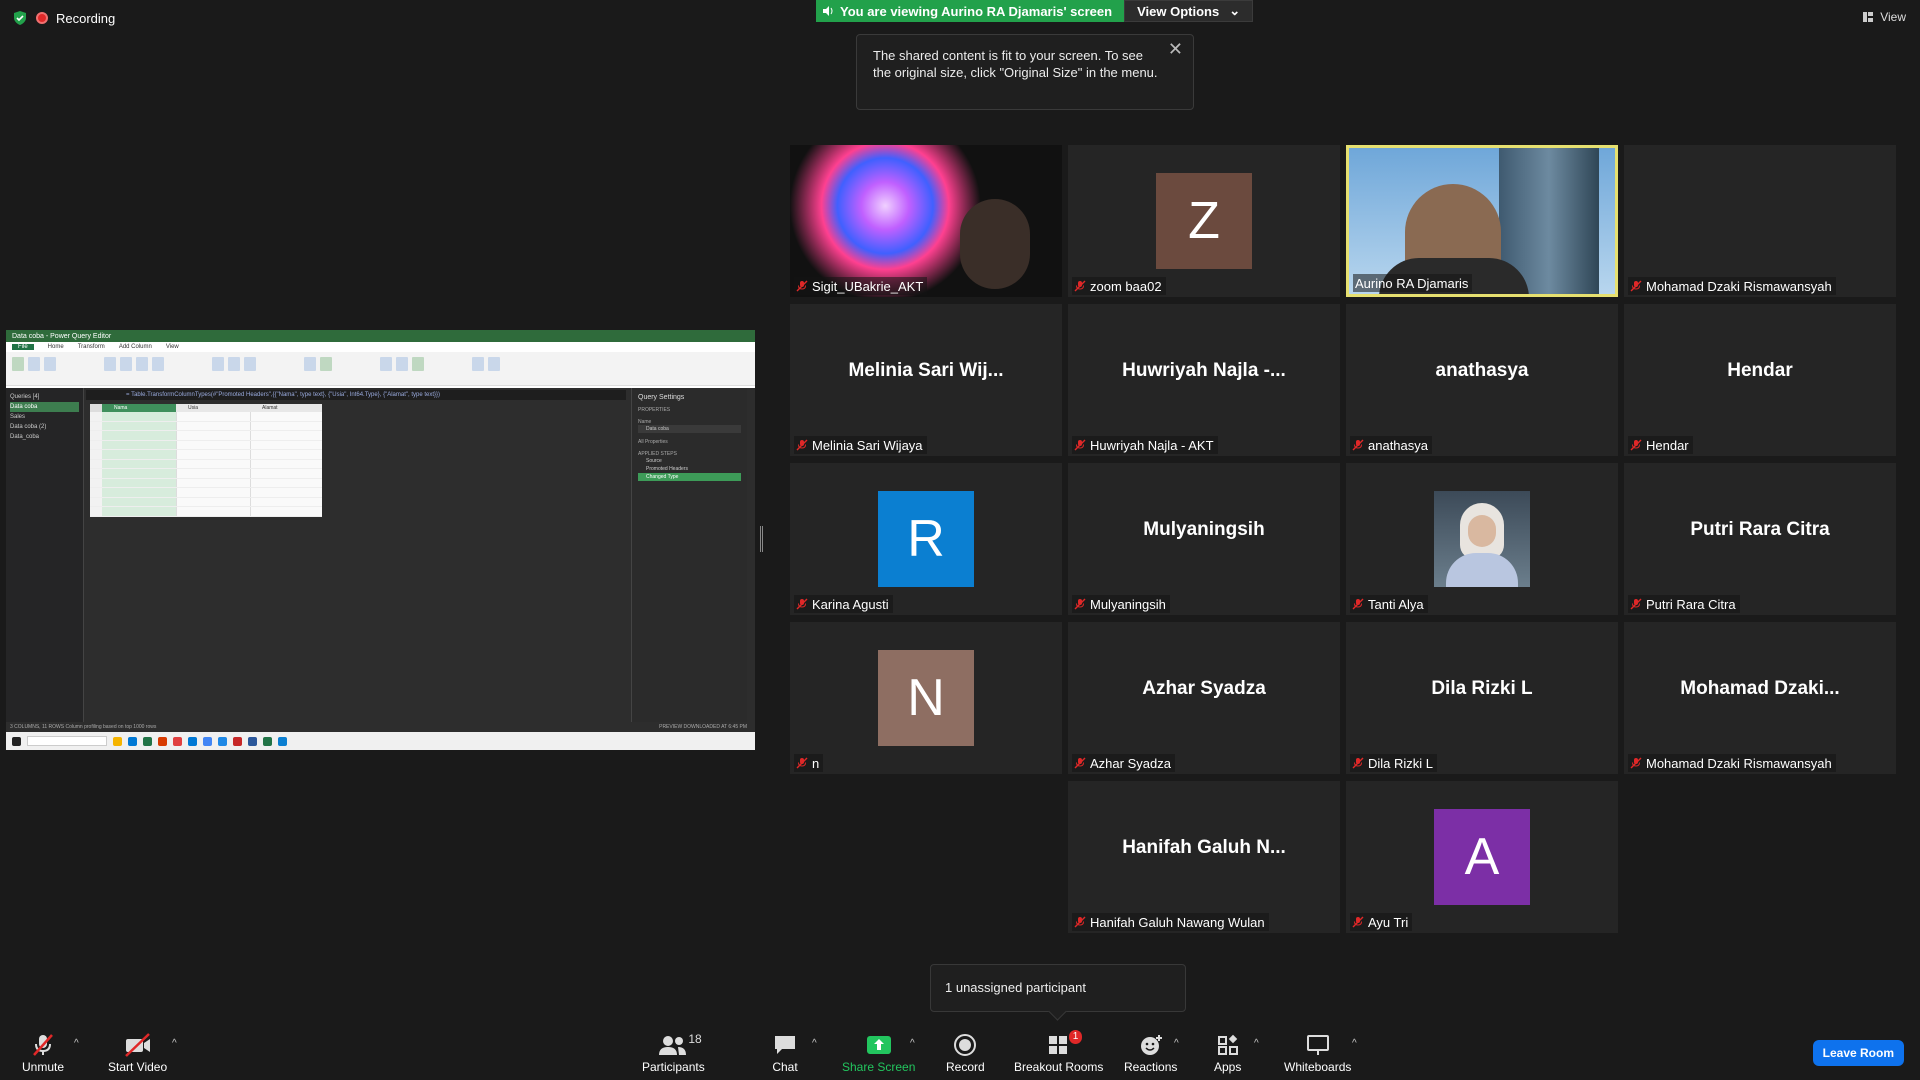 This screenshot has height=1080, width=1920. Describe the element at coordinates (1482, 221) in the screenshot. I see `participant-tile: Aurino RA Djamaris` at that location.